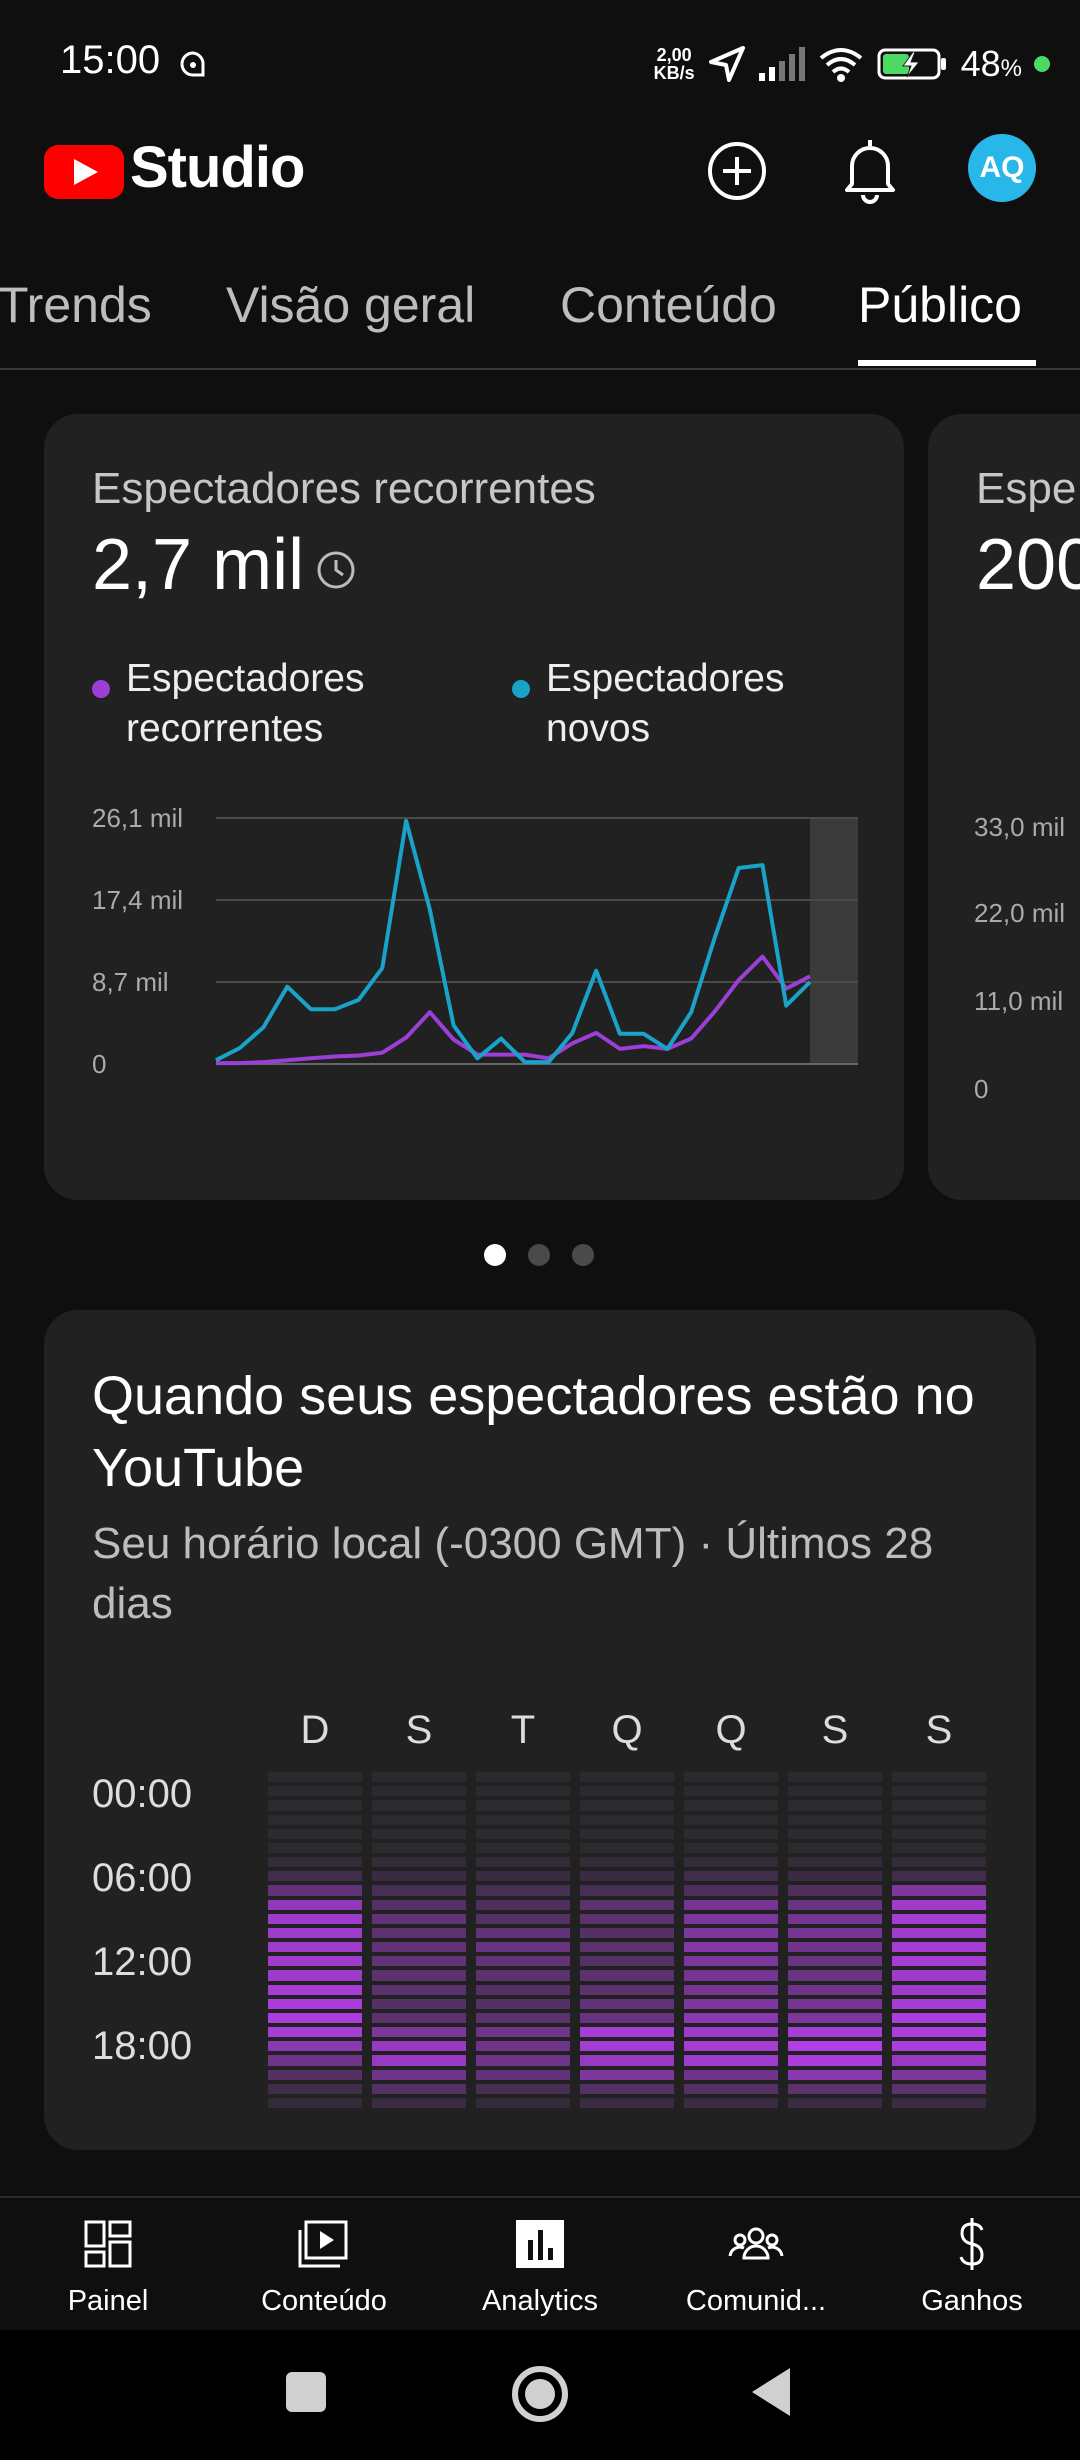 Image resolution: width=1080 pixels, height=2460 pixels. What do you see at coordinates (84, 172) in the screenshot?
I see `youtube-logo-icon` at bounding box center [84, 172].